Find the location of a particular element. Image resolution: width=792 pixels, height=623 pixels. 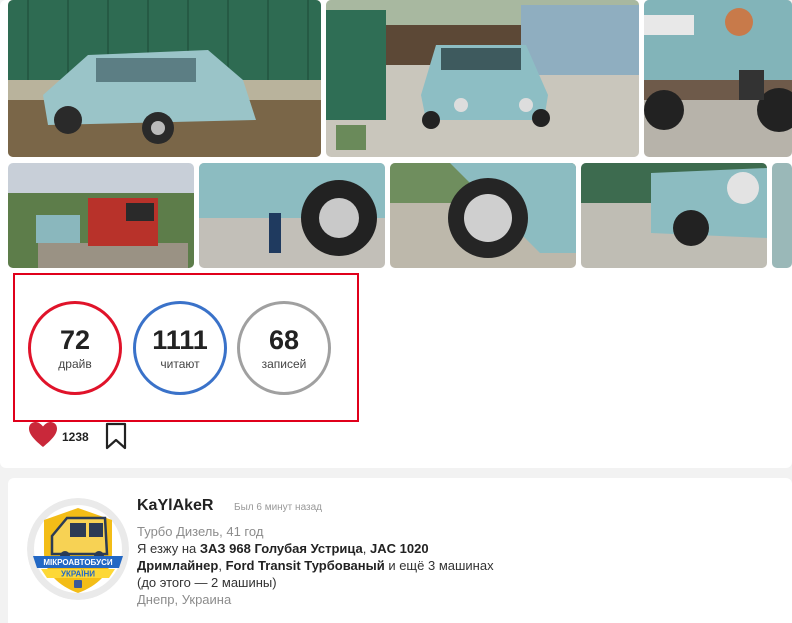

stat-posts: 68 записей is located at coordinates (284, 348).